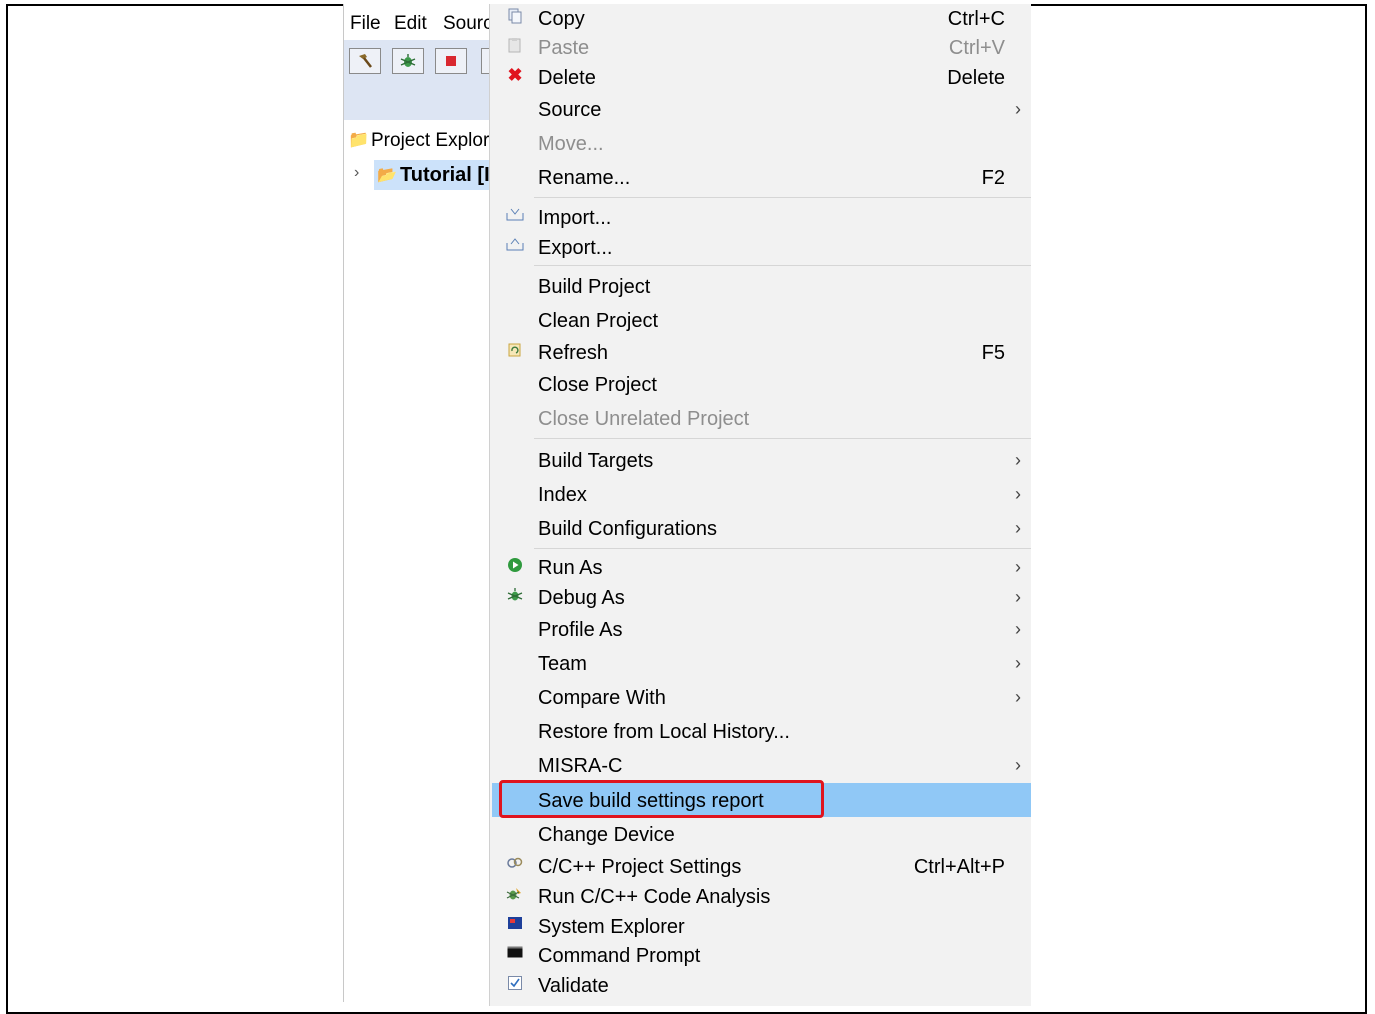 This screenshot has width=1375, height=1014. What do you see at coordinates (408, 61) in the screenshot?
I see `bug-icon` at bounding box center [408, 61].